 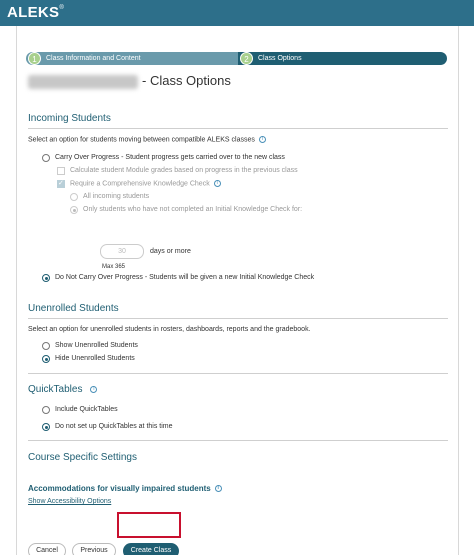 What do you see at coordinates (116, 196) in the screenshot?
I see `all-incoming-label: All incoming students` at bounding box center [116, 196].